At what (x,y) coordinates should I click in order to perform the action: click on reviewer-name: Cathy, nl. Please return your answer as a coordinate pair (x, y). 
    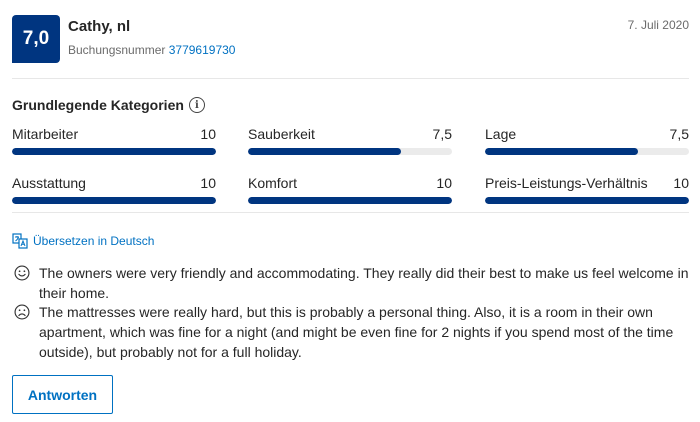
    Looking at the image, I should click on (99, 26).